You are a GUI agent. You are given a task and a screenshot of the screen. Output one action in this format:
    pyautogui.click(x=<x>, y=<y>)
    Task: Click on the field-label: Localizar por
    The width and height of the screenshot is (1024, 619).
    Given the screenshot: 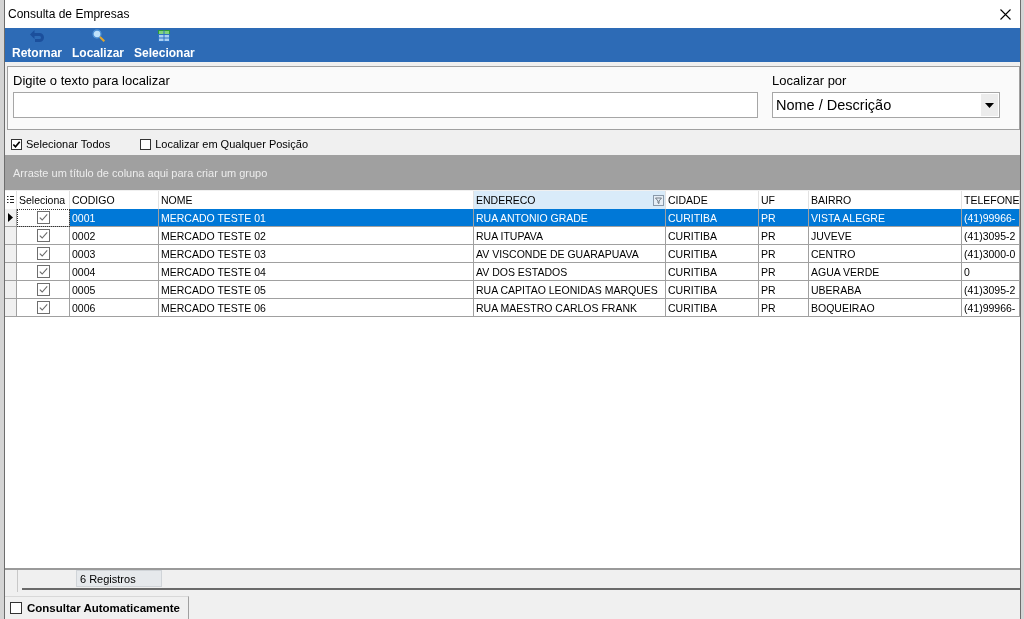 What is the action you would take?
    pyautogui.click(x=810, y=80)
    